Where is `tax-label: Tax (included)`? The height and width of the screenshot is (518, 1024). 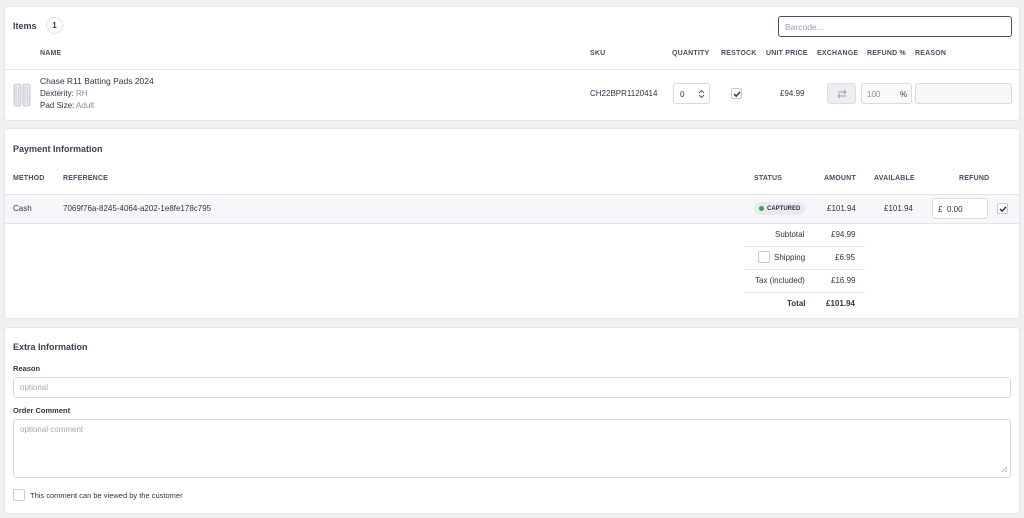 tax-label: Tax (included) is located at coordinates (780, 280).